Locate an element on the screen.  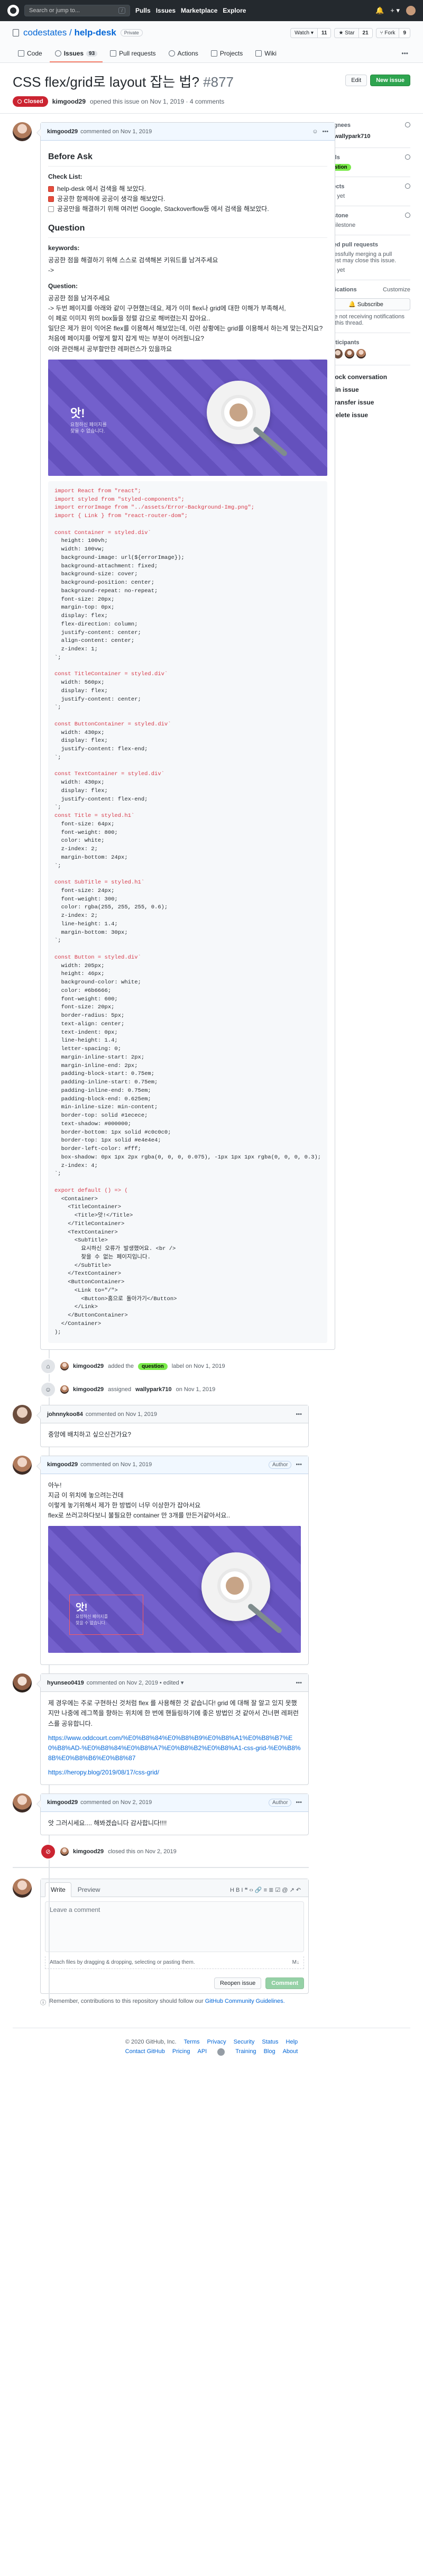
event-assignee: wallypark710 is located at coordinates (154, 1390).